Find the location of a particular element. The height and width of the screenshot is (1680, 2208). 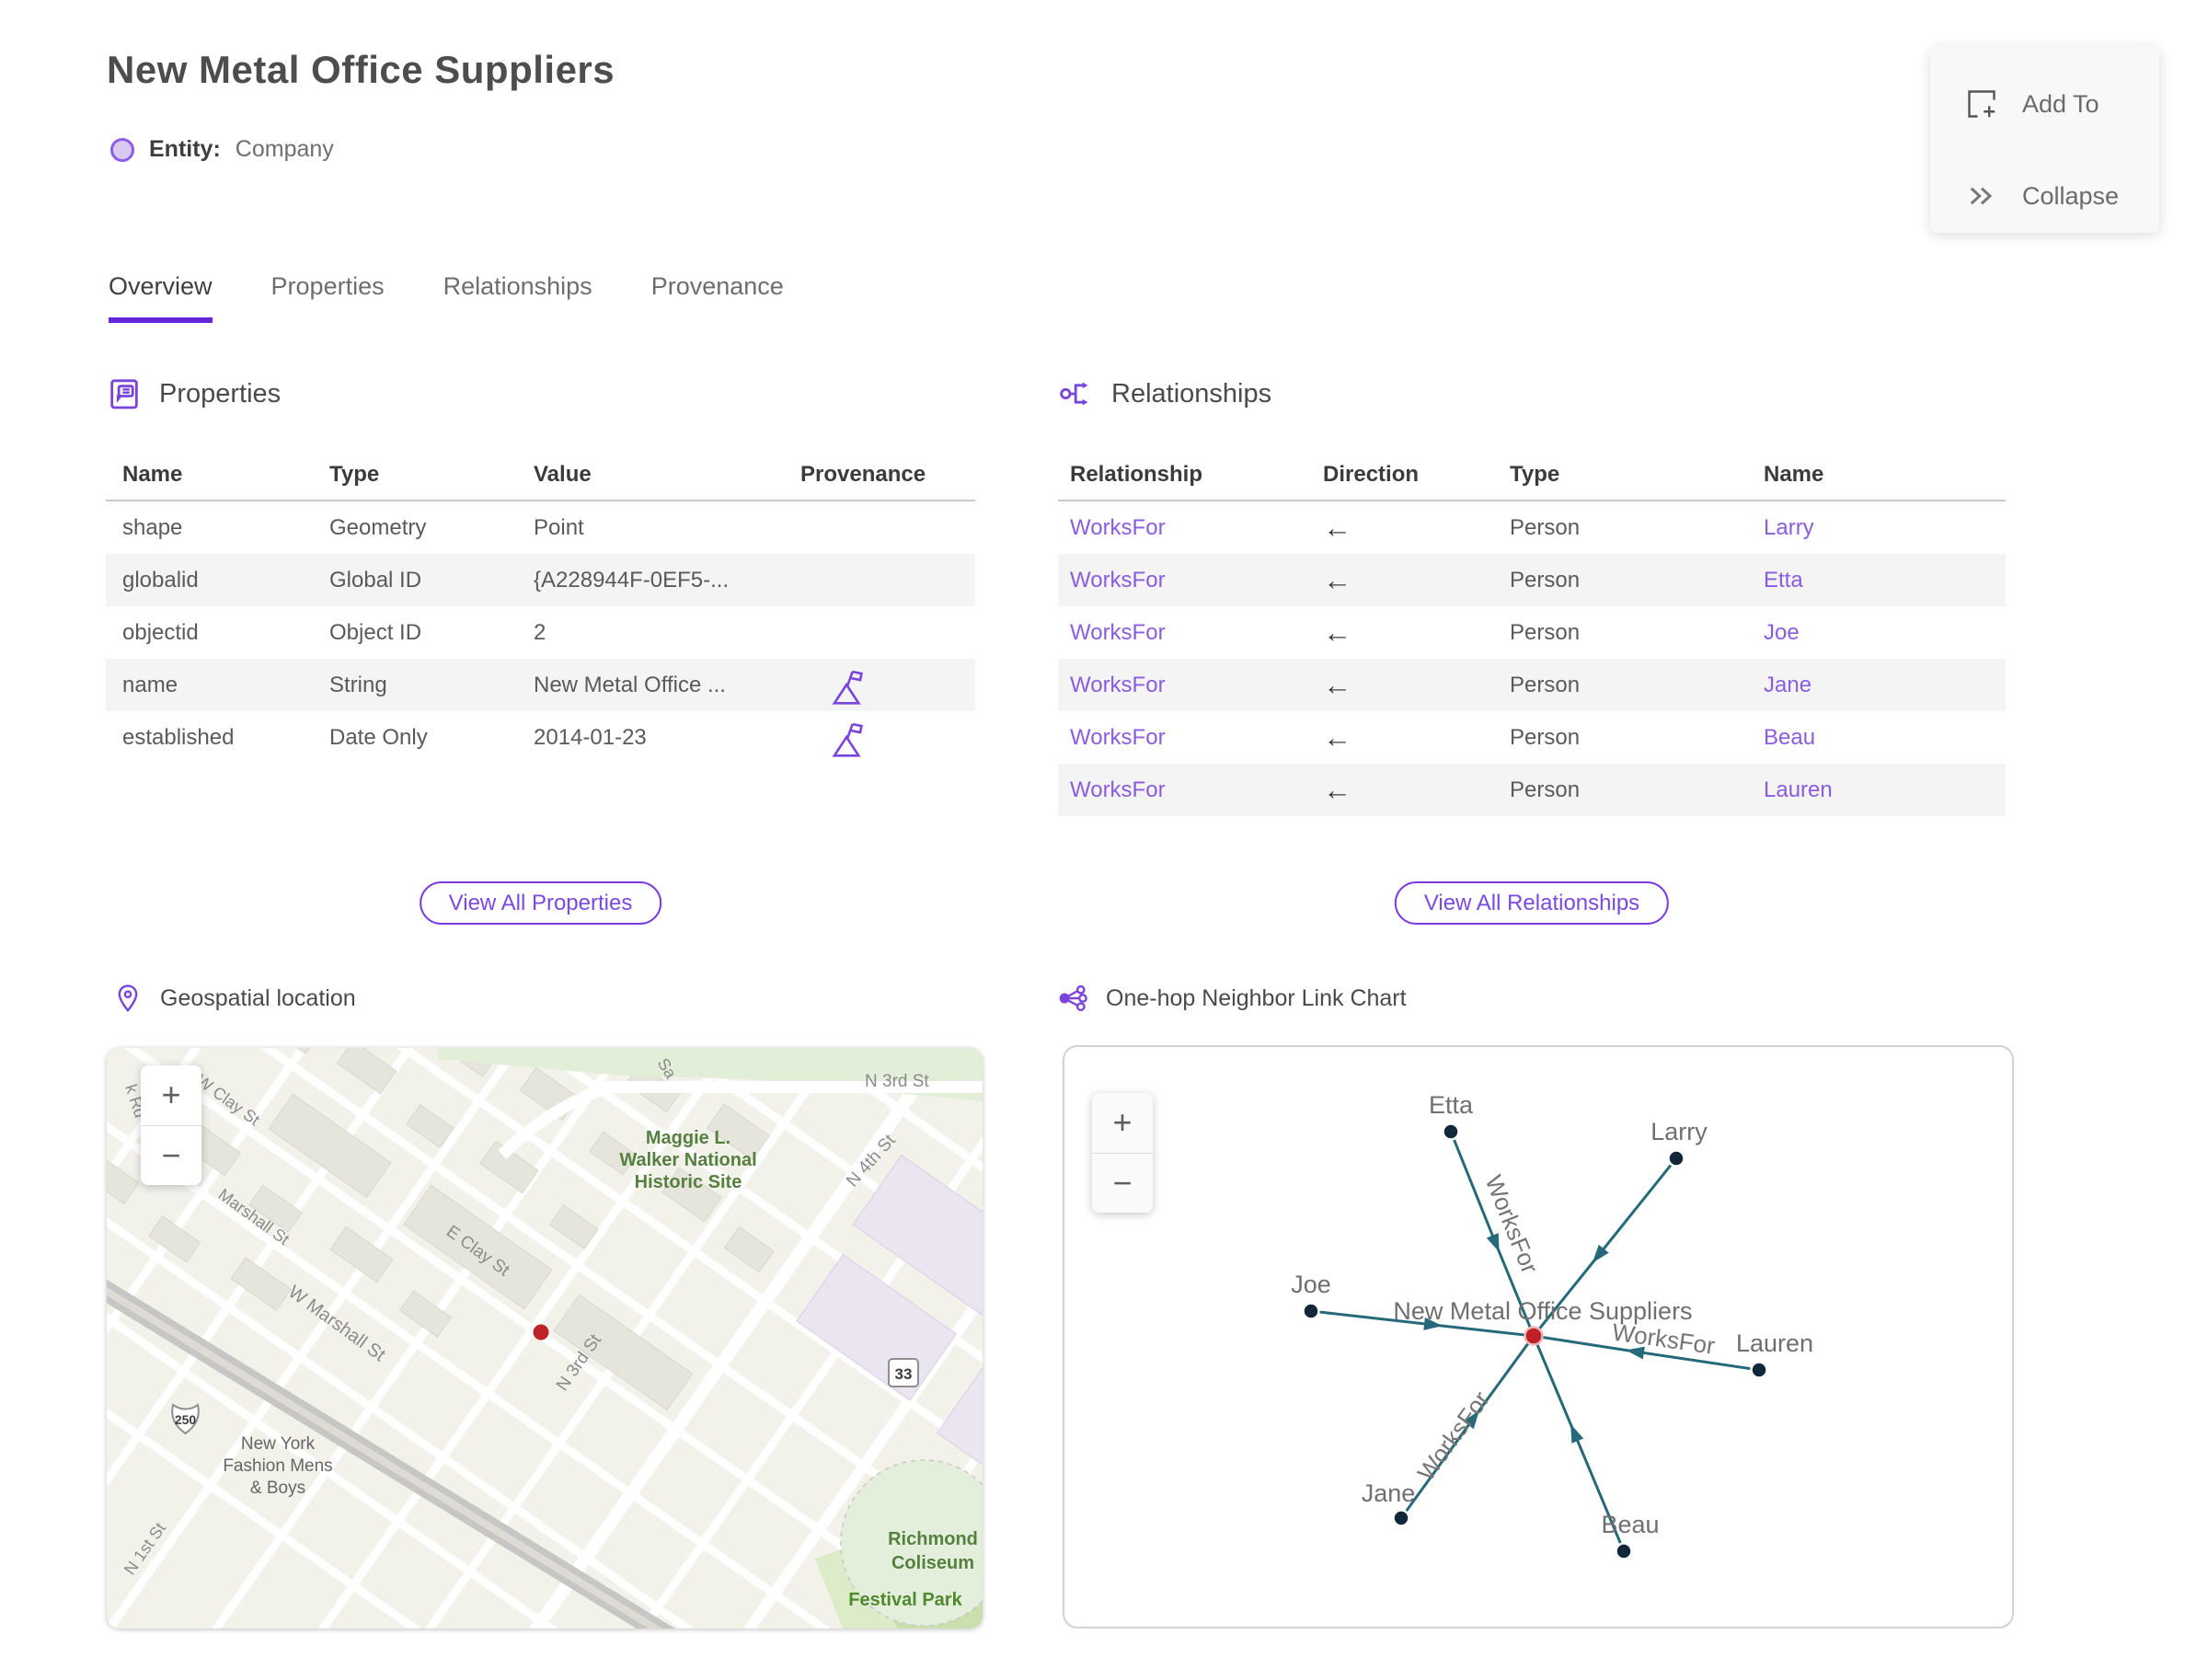

tab-overview: Overview is located at coordinates (161, 297).